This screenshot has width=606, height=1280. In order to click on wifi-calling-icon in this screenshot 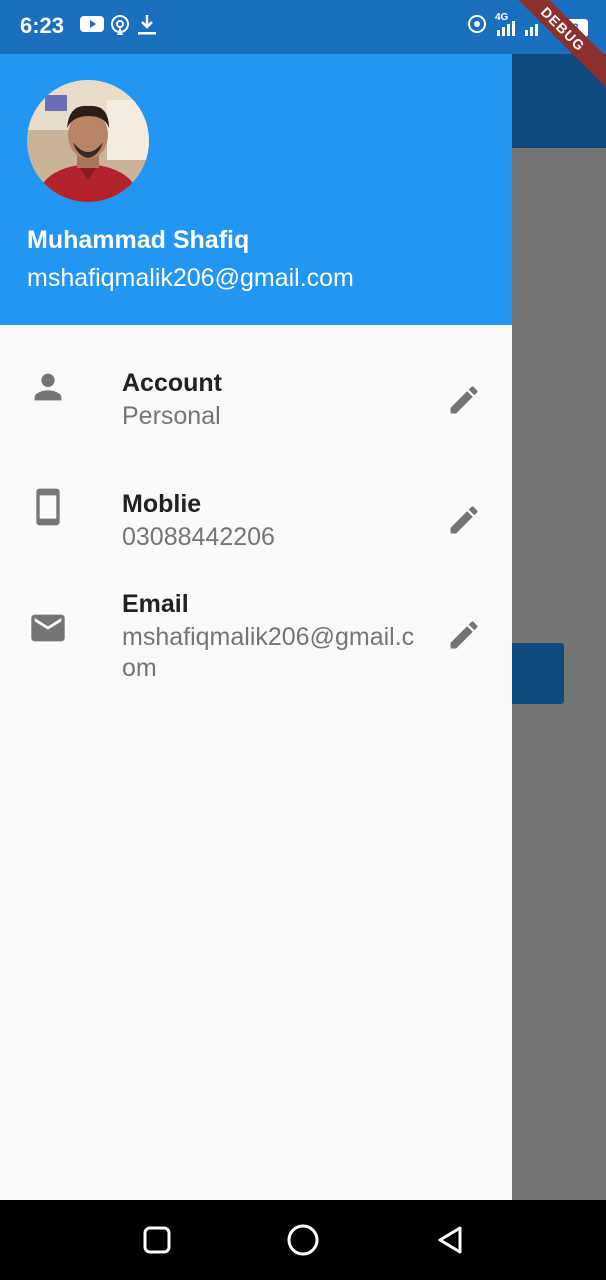, I will do `click(477, 24)`.